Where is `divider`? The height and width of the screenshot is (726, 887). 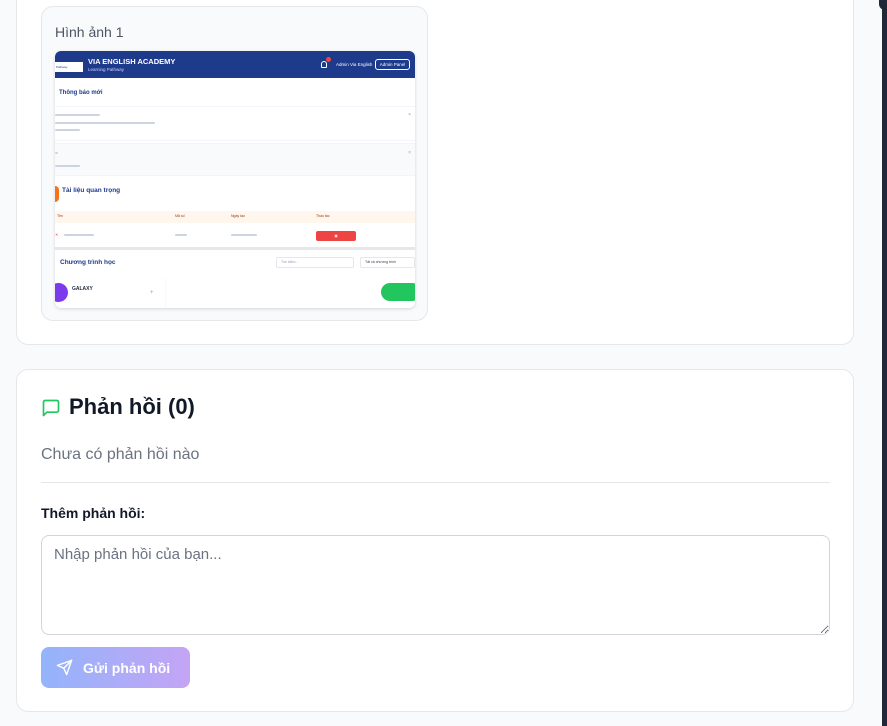 divider is located at coordinates (435, 482).